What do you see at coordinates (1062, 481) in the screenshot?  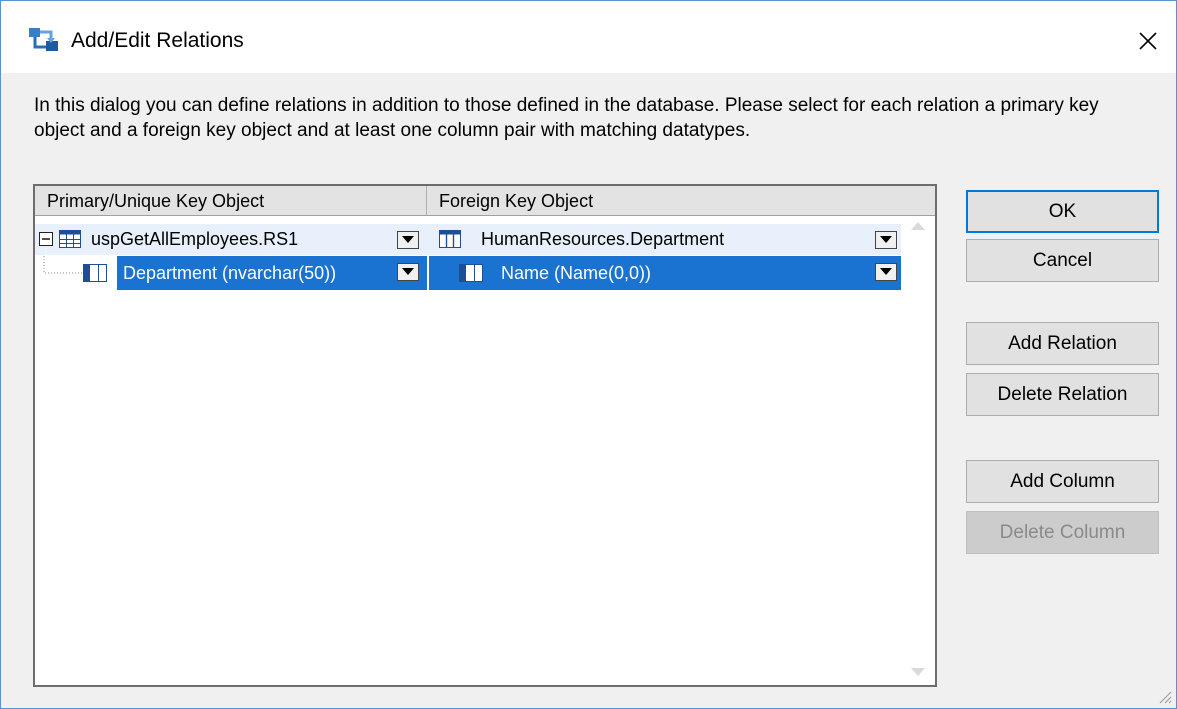 I see `add-column-button: Add Column` at bounding box center [1062, 481].